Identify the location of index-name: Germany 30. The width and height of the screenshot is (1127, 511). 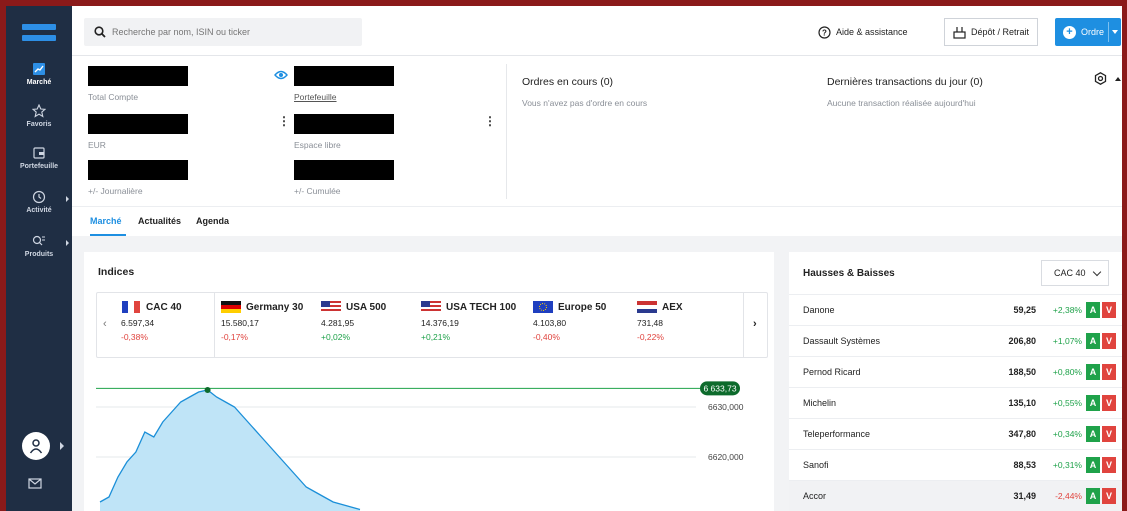
(275, 307).